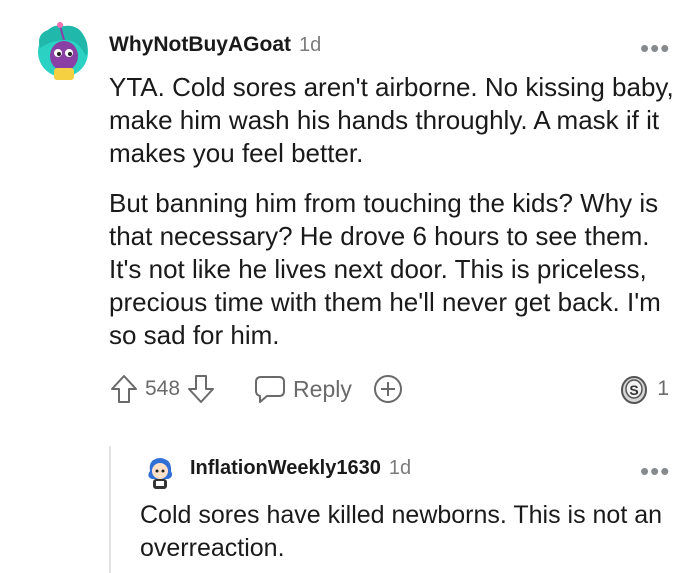  I want to click on reply-username: InflationWeekly1630, so click(285, 468).